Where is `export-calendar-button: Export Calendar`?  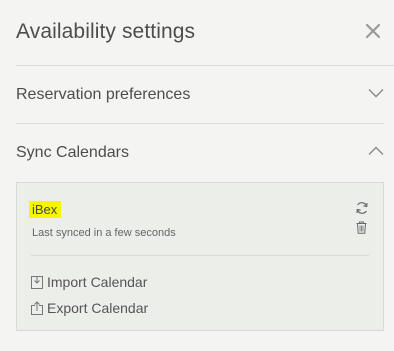
export-calendar-button: Export Calendar is located at coordinates (89, 308).